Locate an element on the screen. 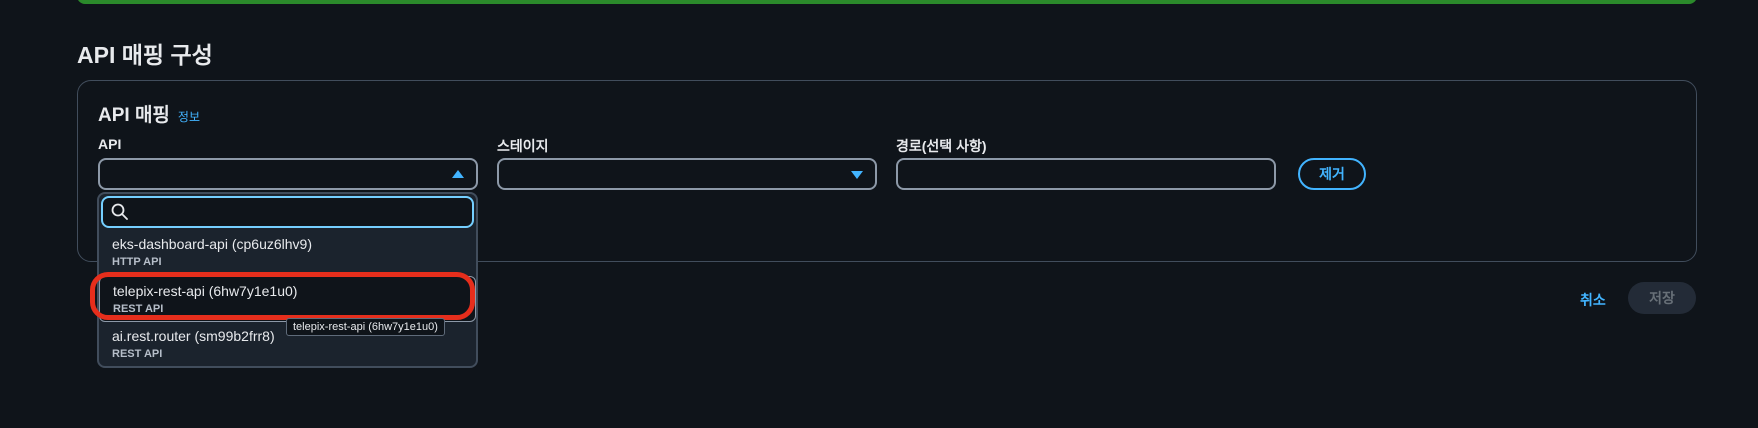  dropdown-option-selected: telepix-rest-api (6hw7y1e1u0) REST API is located at coordinates (287, 299).